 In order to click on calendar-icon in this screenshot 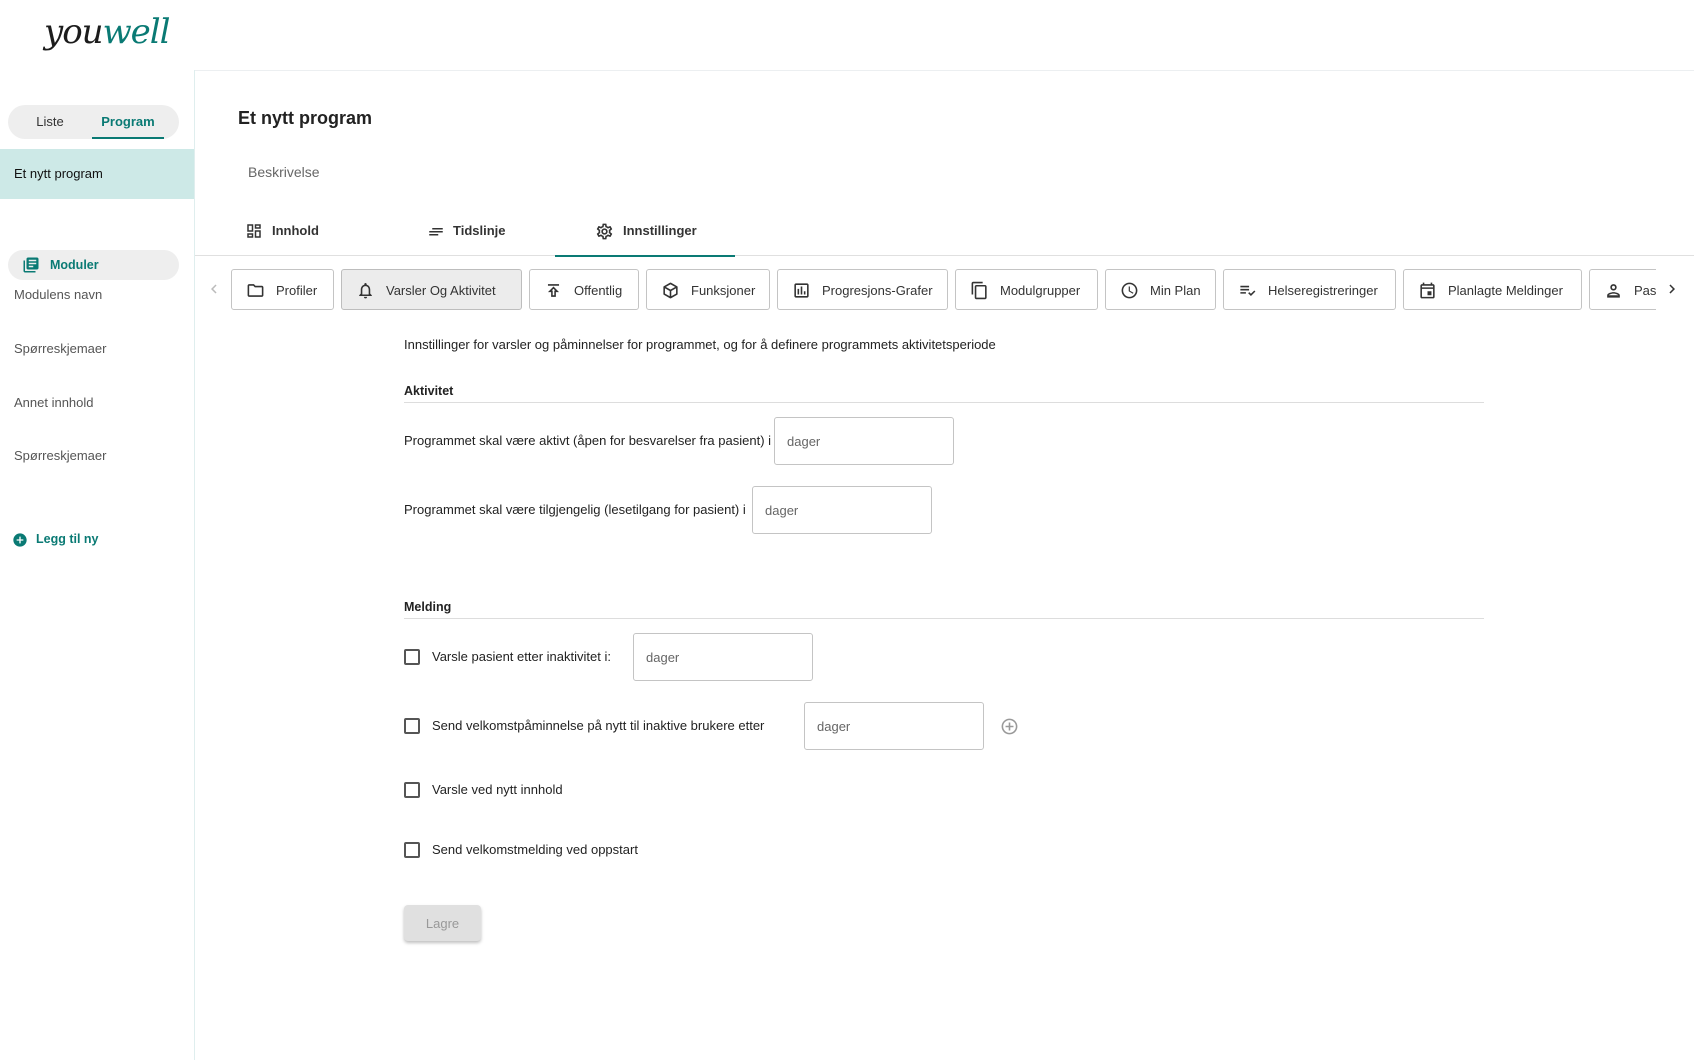, I will do `click(1427, 290)`.